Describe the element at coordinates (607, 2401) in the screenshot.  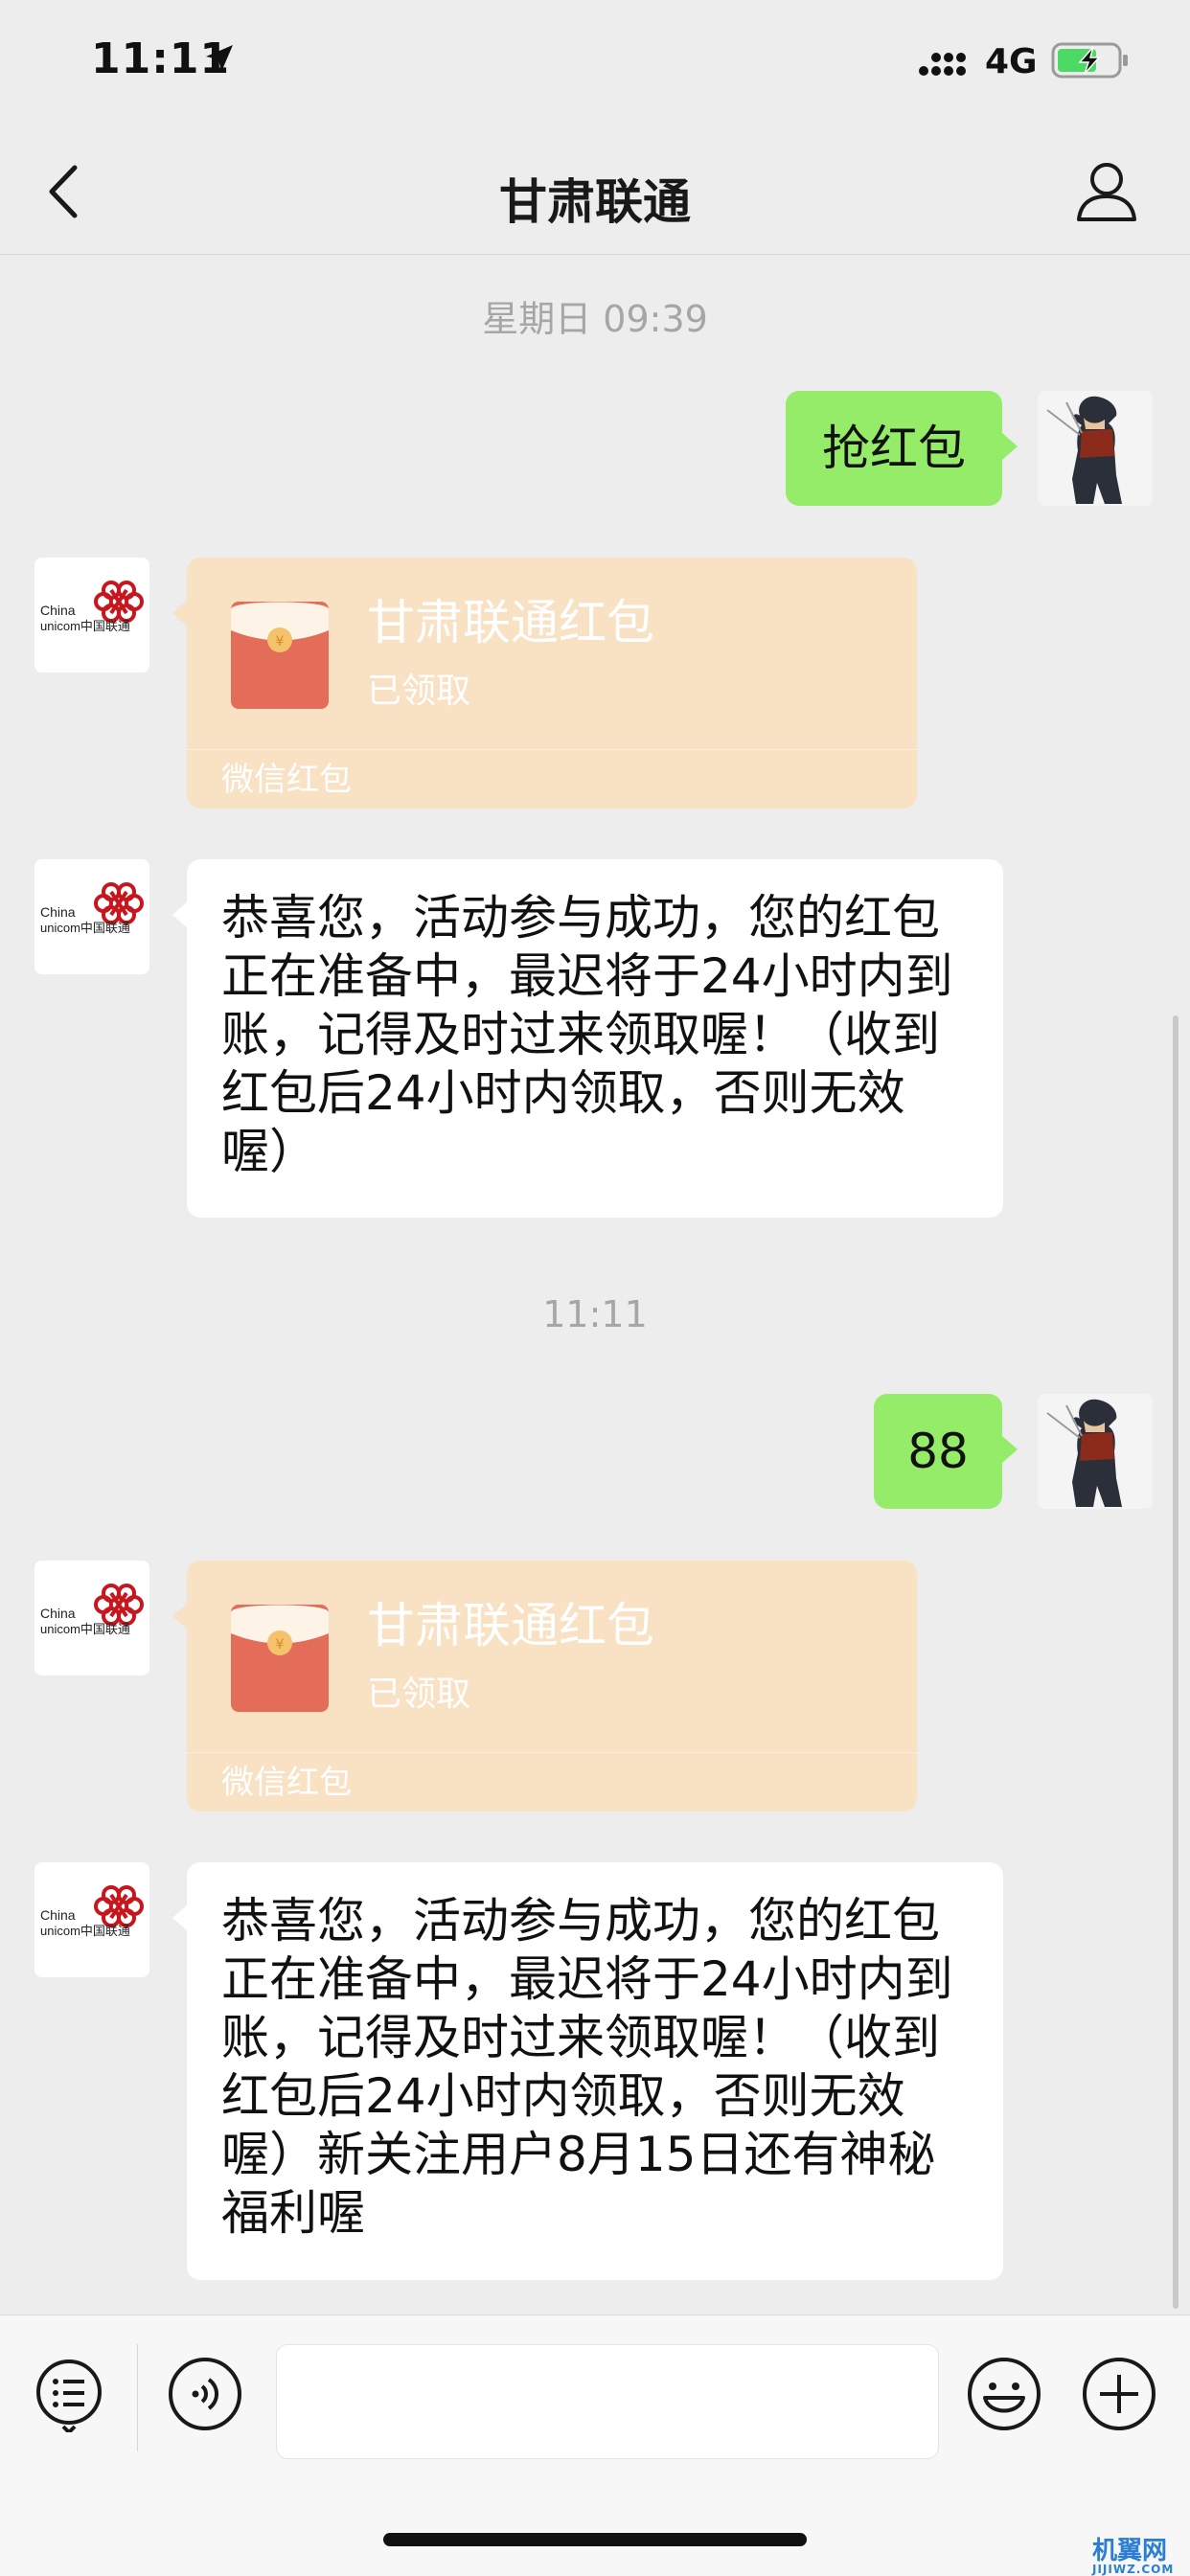
I see `message-input` at that location.